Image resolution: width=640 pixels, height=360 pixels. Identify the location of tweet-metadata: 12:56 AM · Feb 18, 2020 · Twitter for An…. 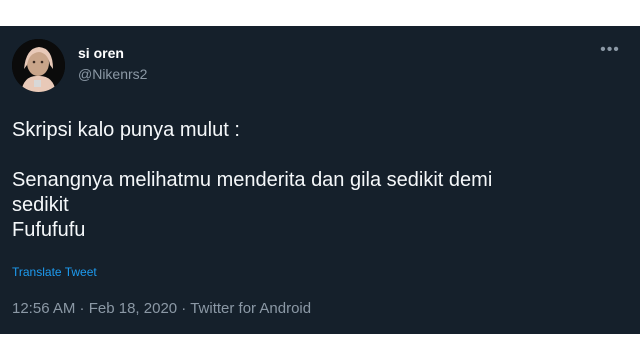
(161, 308).